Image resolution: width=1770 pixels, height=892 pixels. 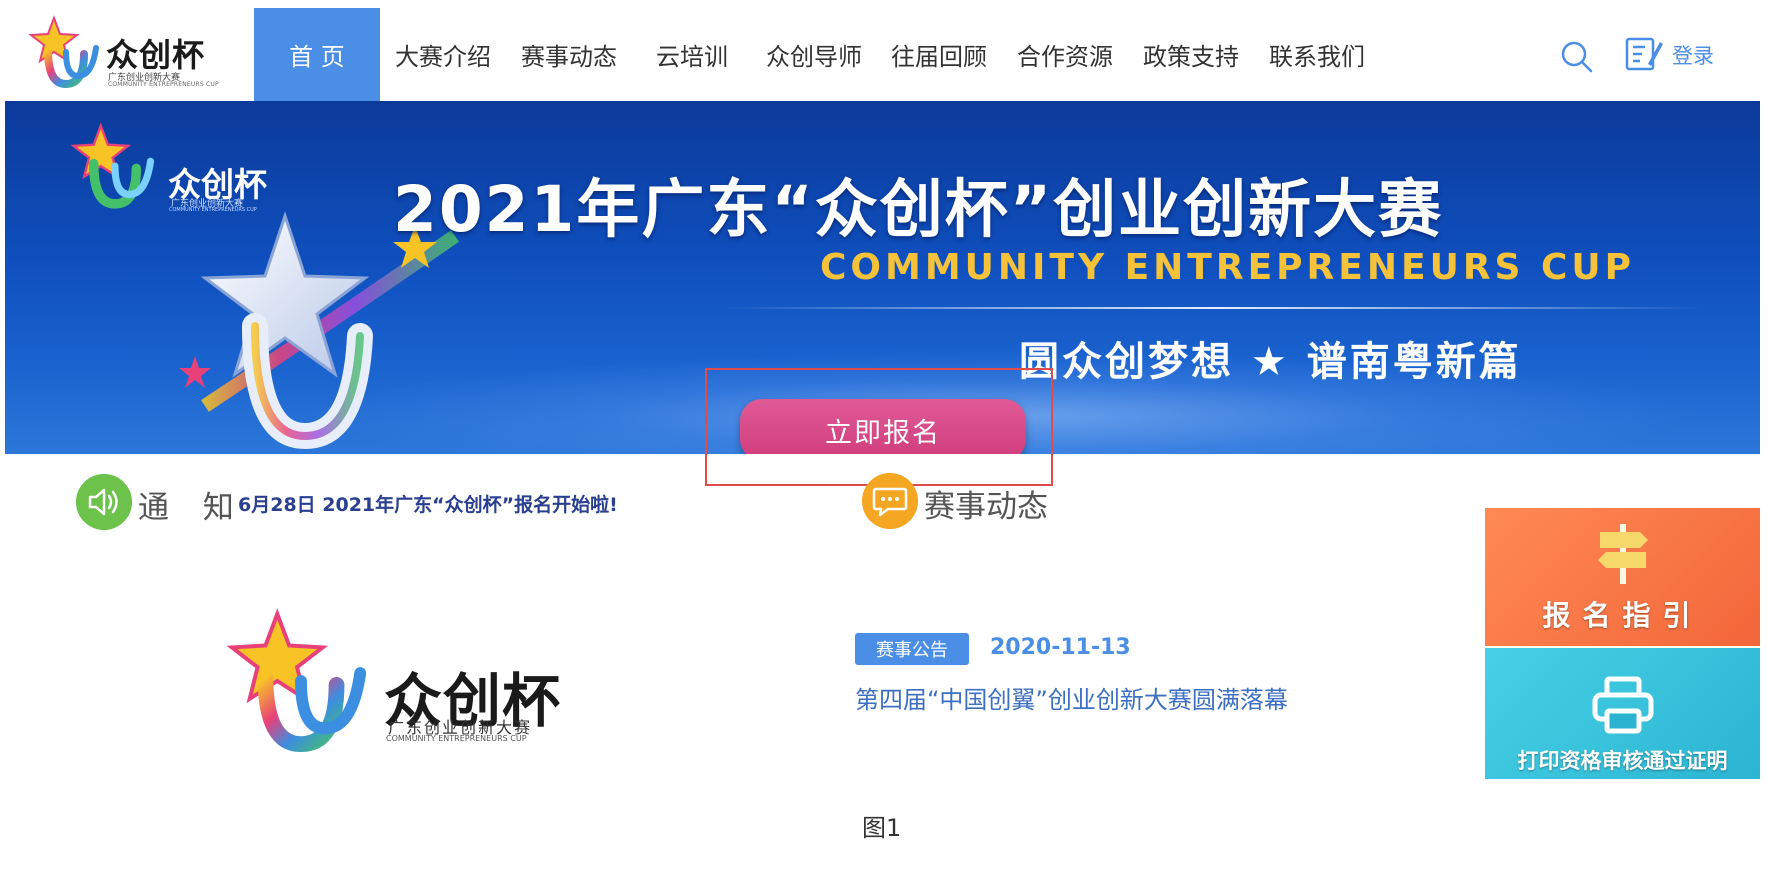 I want to click on banner-divider, so click(x=1215, y=308).